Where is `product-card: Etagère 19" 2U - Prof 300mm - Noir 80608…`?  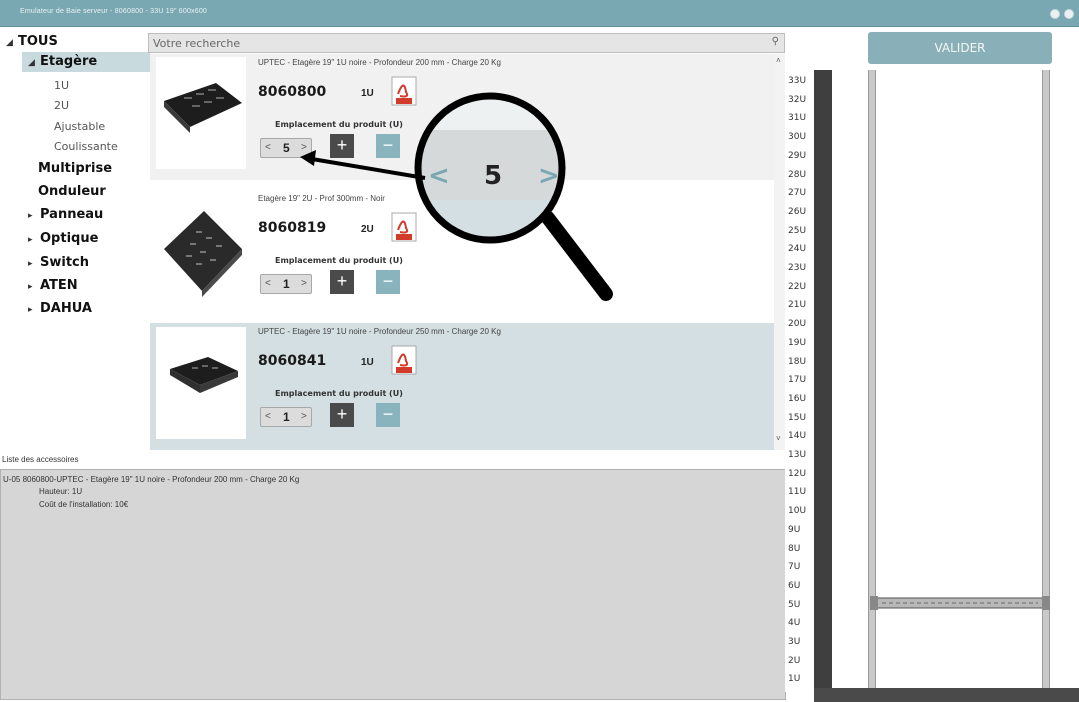 product-card: Etagère 19" 2U - Prof 300mm - Noir 80608… is located at coordinates (467, 253).